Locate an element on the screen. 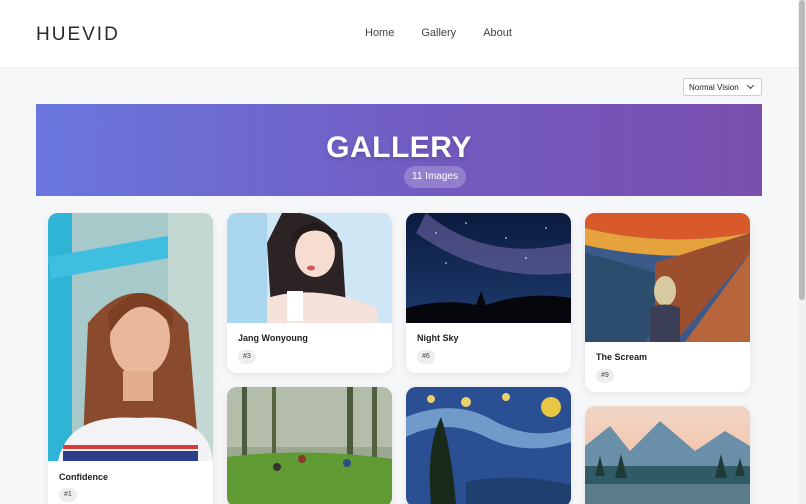  nav-home: Home is located at coordinates (379, 33).